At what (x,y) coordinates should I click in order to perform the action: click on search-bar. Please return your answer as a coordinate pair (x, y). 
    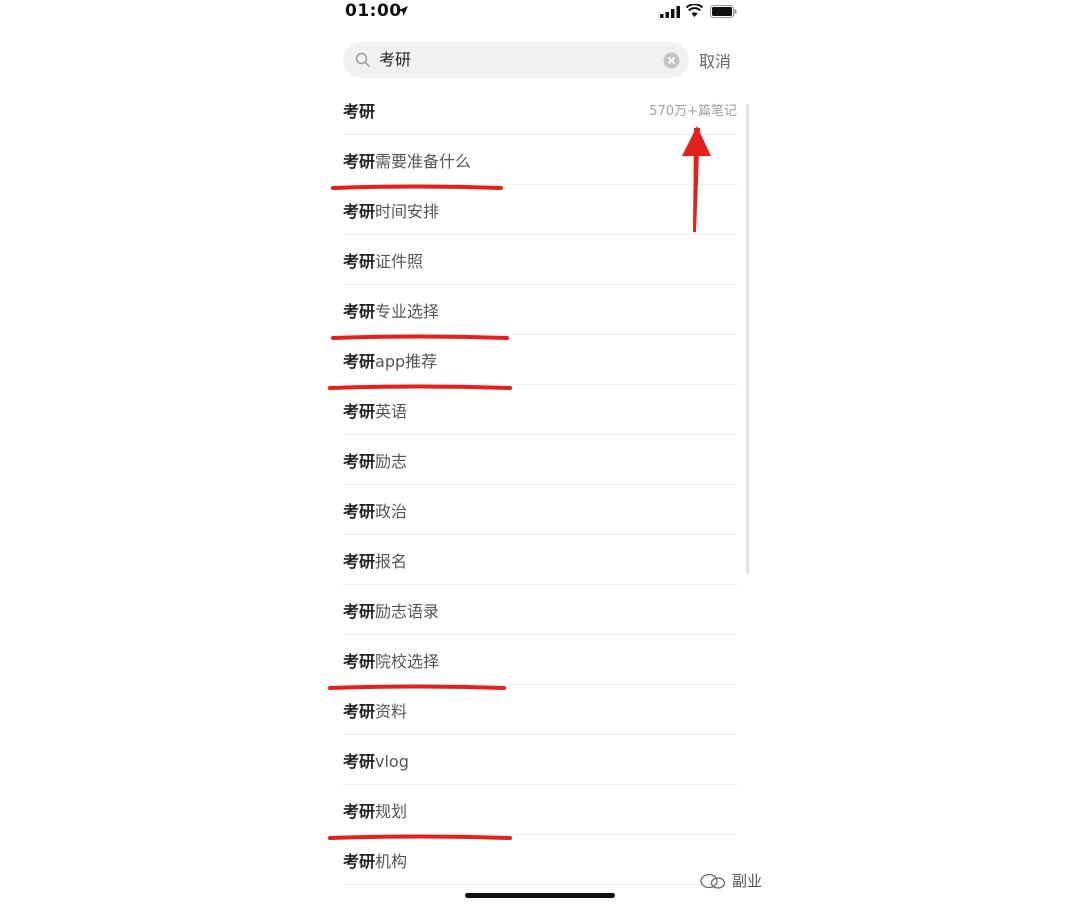
    Looking at the image, I should click on (516, 60).